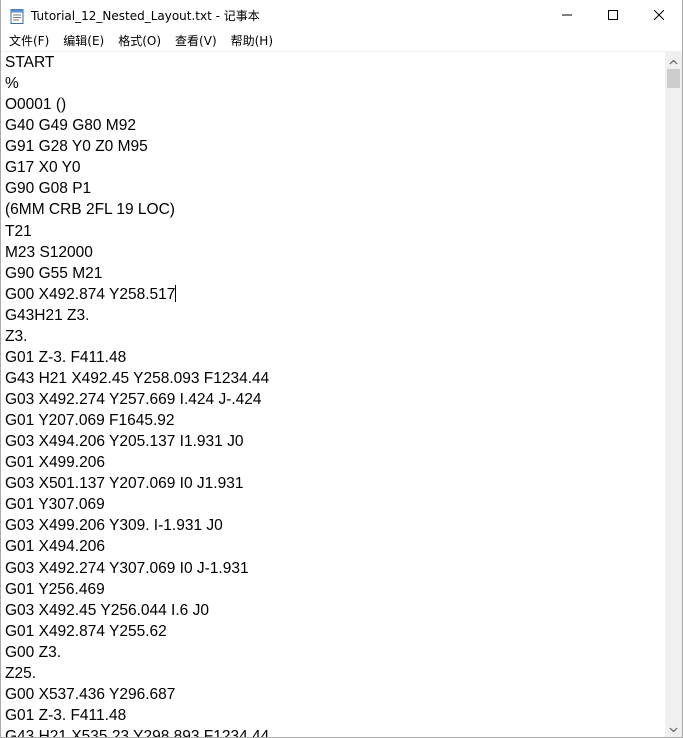 Image resolution: width=683 pixels, height=738 pixels. What do you see at coordinates (54, 273) in the screenshot?
I see `text-line-content: G90 G55 M21` at bounding box center [54, 273].